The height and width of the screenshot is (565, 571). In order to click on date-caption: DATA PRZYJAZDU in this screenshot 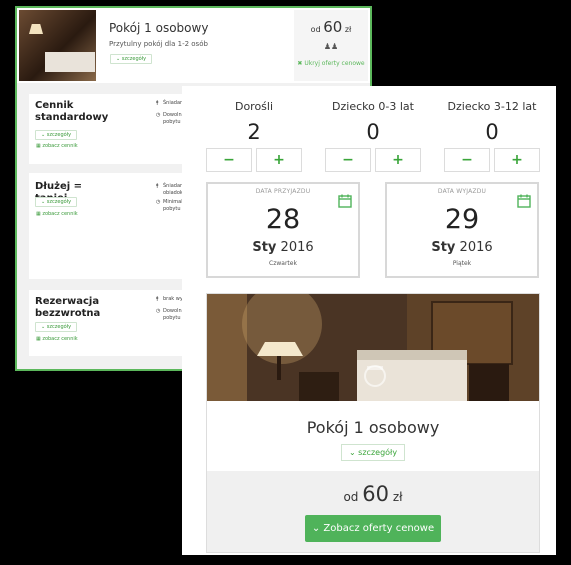, I will do `click(283, 191)`.